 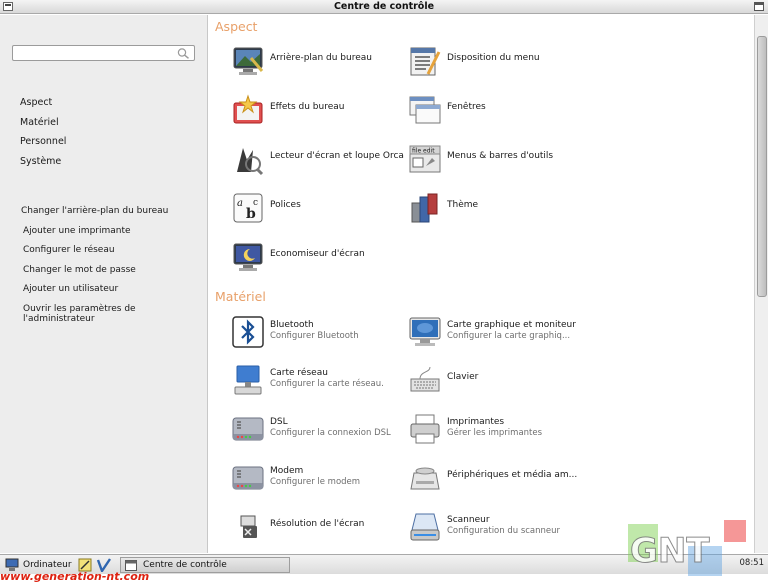 What do you see at coordinates (114, 275) in the screenshot?
I see `task-change-password: Changer le mot de passe` at bounding box center [114, 275].